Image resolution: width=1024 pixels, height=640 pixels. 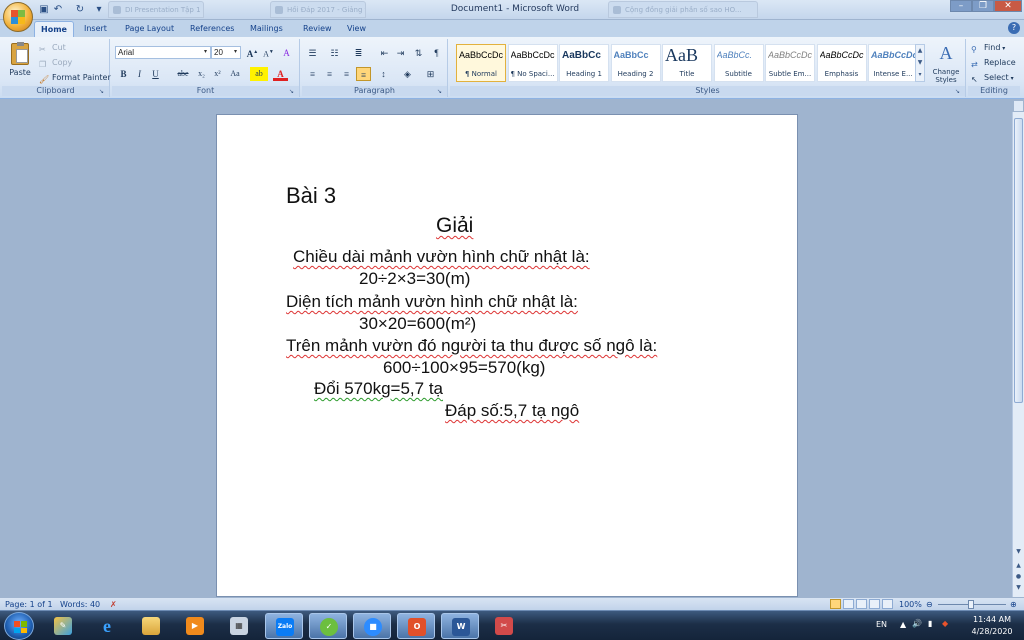 I want to click on page-count: Page: 1 of 1, so click(x=29, y=604).